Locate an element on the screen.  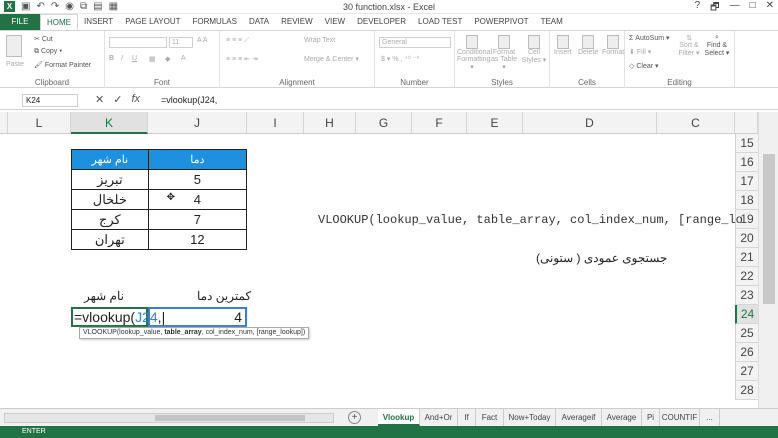
conditional-formatting-button: Conditional Formatting ▾ is located at coordinates (474, 53).